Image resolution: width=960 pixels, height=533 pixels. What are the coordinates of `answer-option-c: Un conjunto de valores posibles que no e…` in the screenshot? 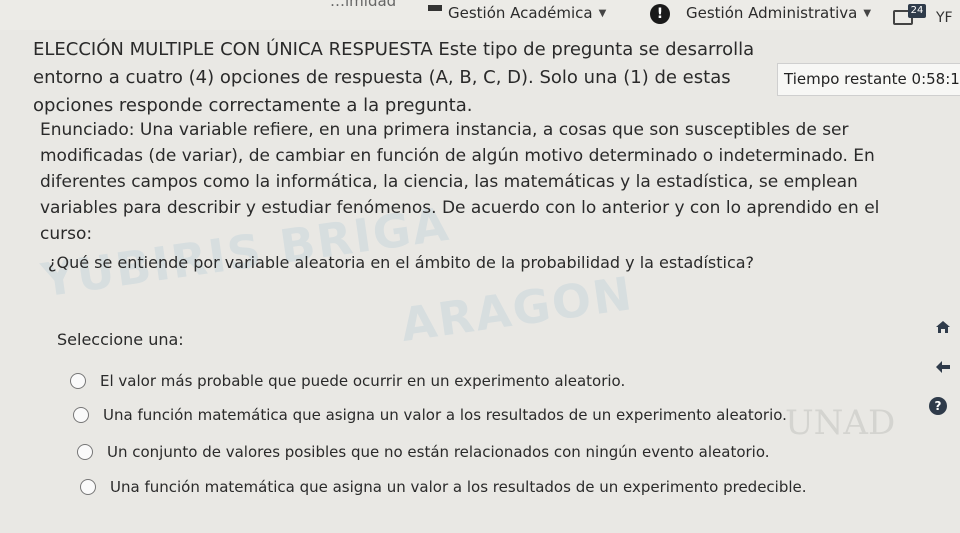 It's located at (423, 452).